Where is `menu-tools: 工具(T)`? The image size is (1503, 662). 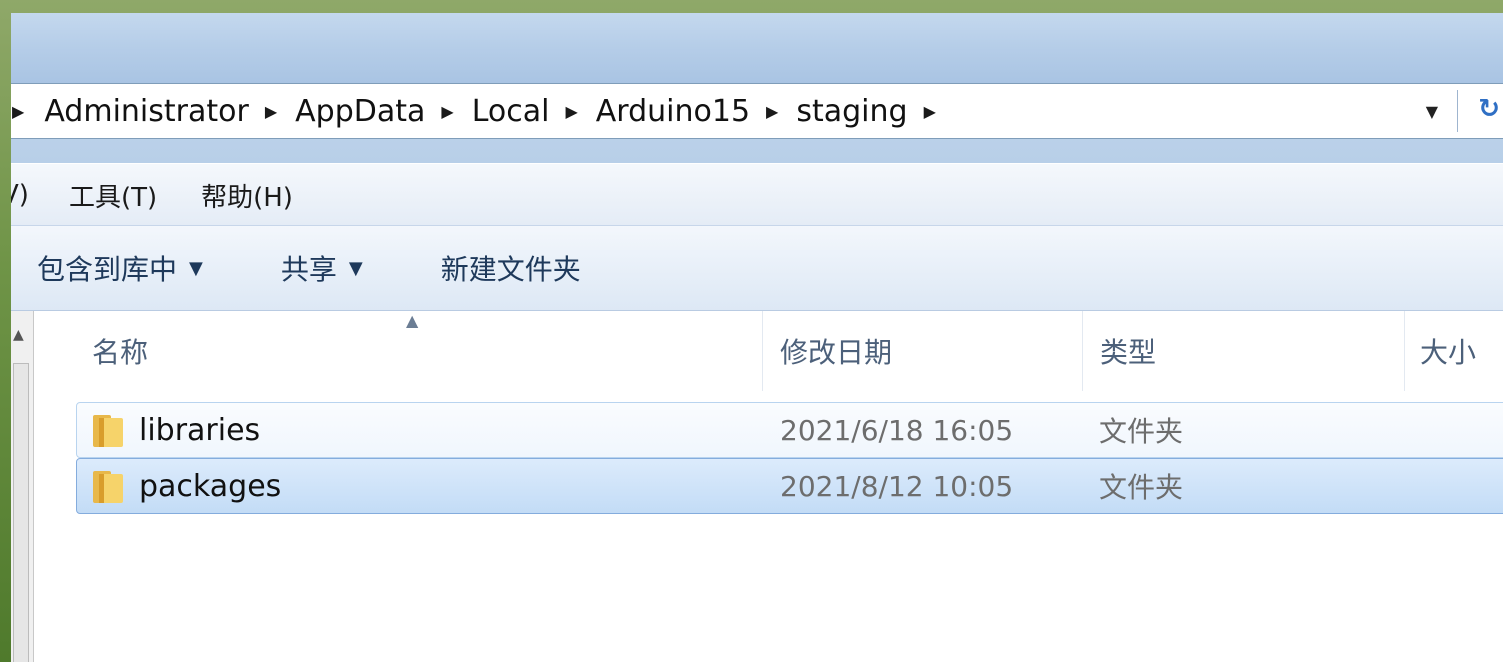 menu-tools: 工具(T) is located at coordinates (113, 195).